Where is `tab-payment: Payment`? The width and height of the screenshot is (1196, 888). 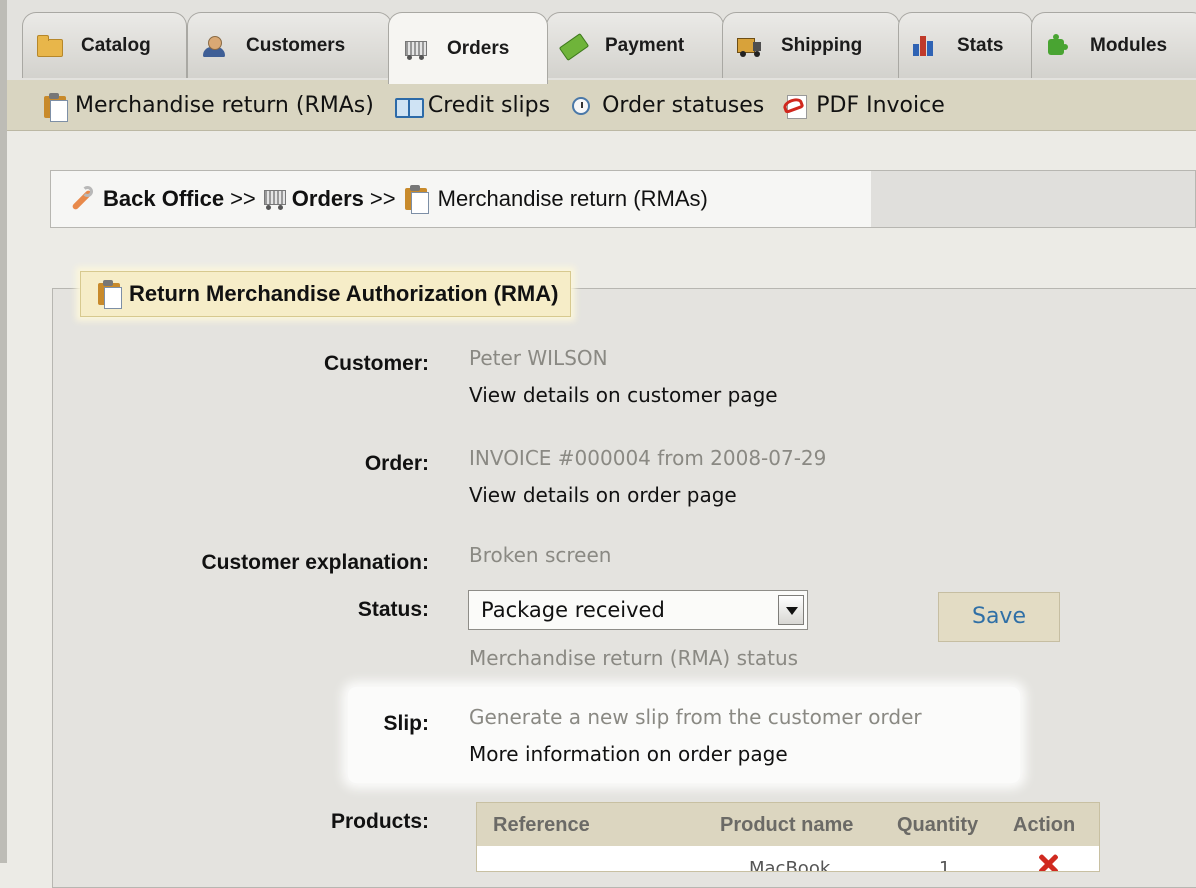
tab-payment: Payment is located at coordinates (635, 45).